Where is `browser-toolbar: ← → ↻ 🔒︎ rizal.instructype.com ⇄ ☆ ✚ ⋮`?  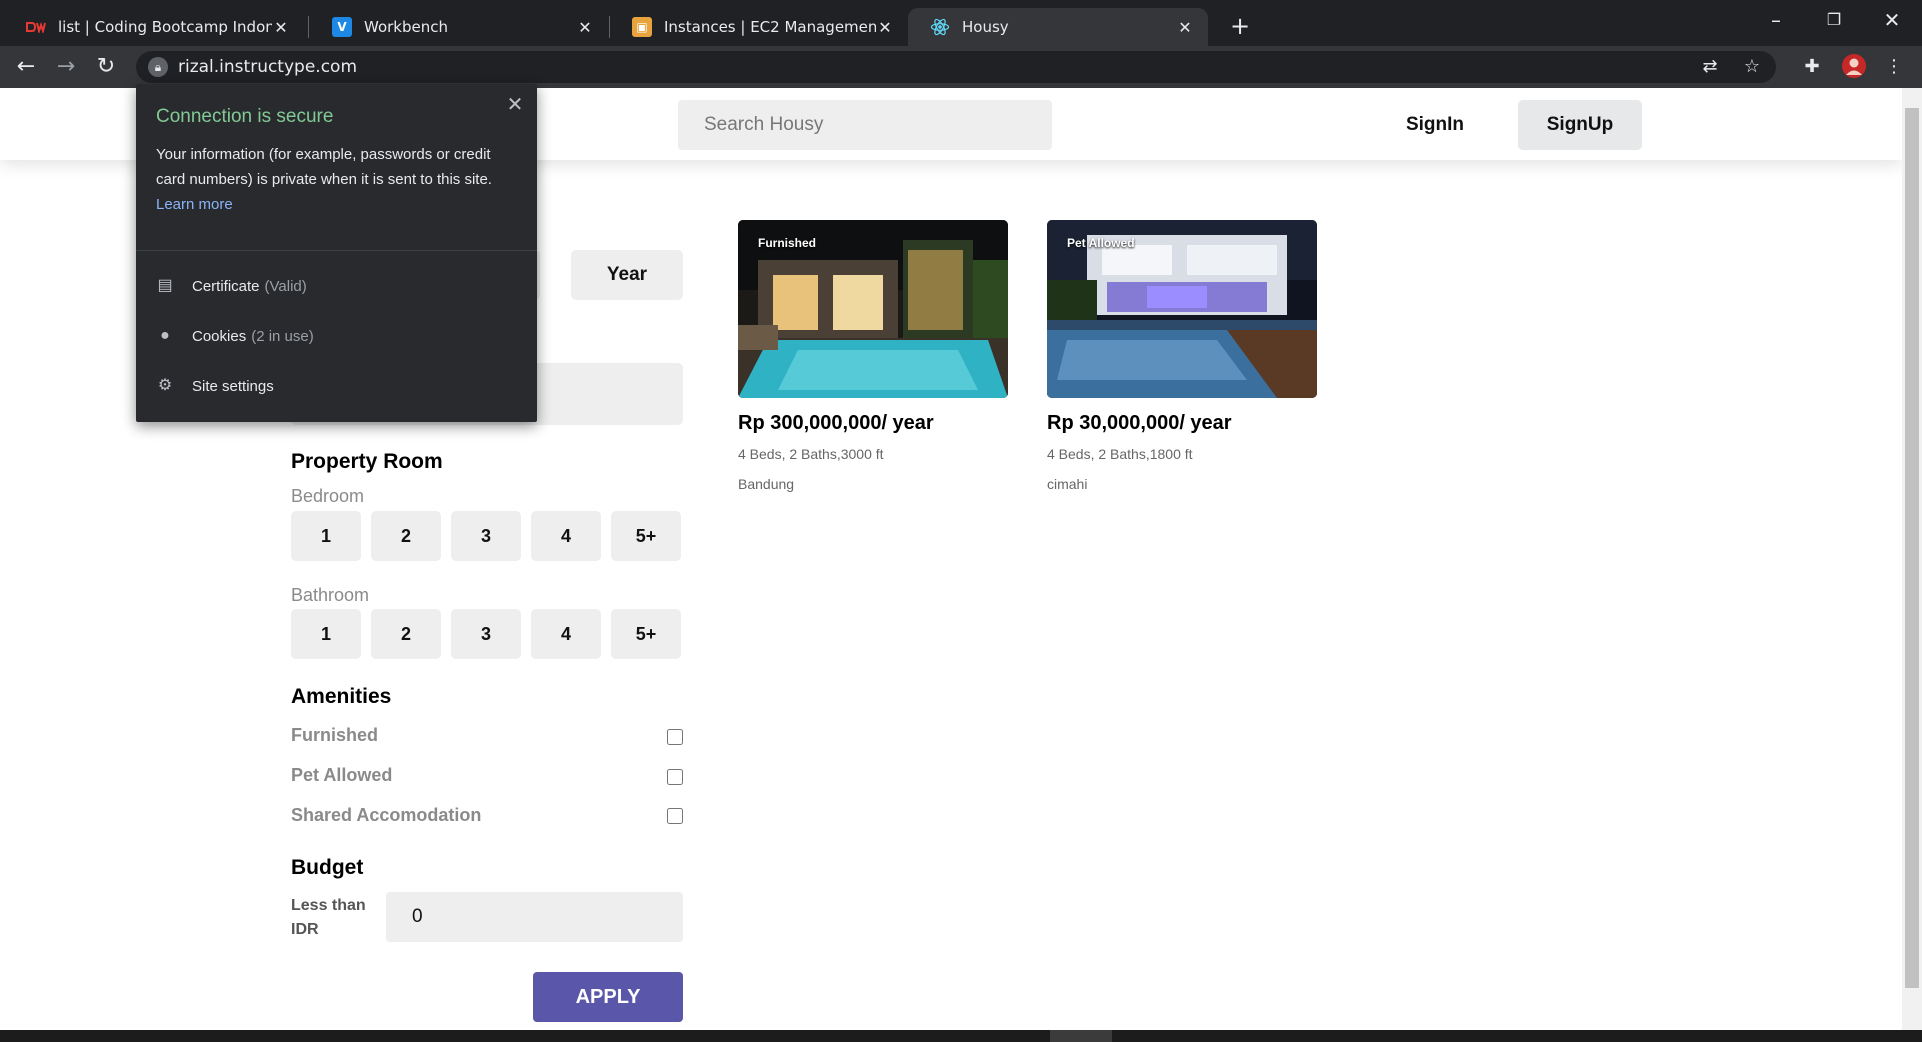
browser-toolbar: ← → ↻ 🔒︎ rizal.instructype.com ⇄ ☆ ✚ ⋮ is located at coordinates (961, 67).